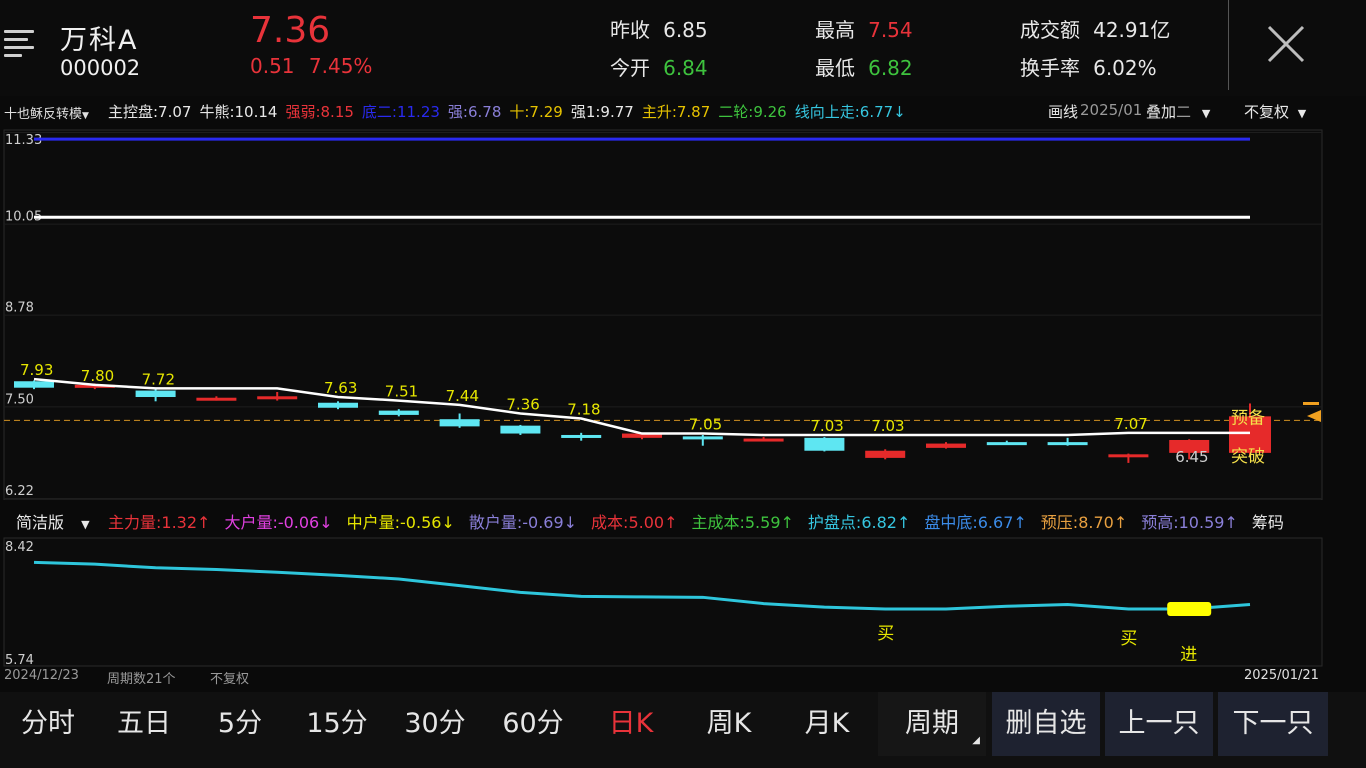  What do you see at coordinates (1046, 724) in the screenshot?
I see `remove-watchlist-button: 删自选` at bounding box center [1046, 724].